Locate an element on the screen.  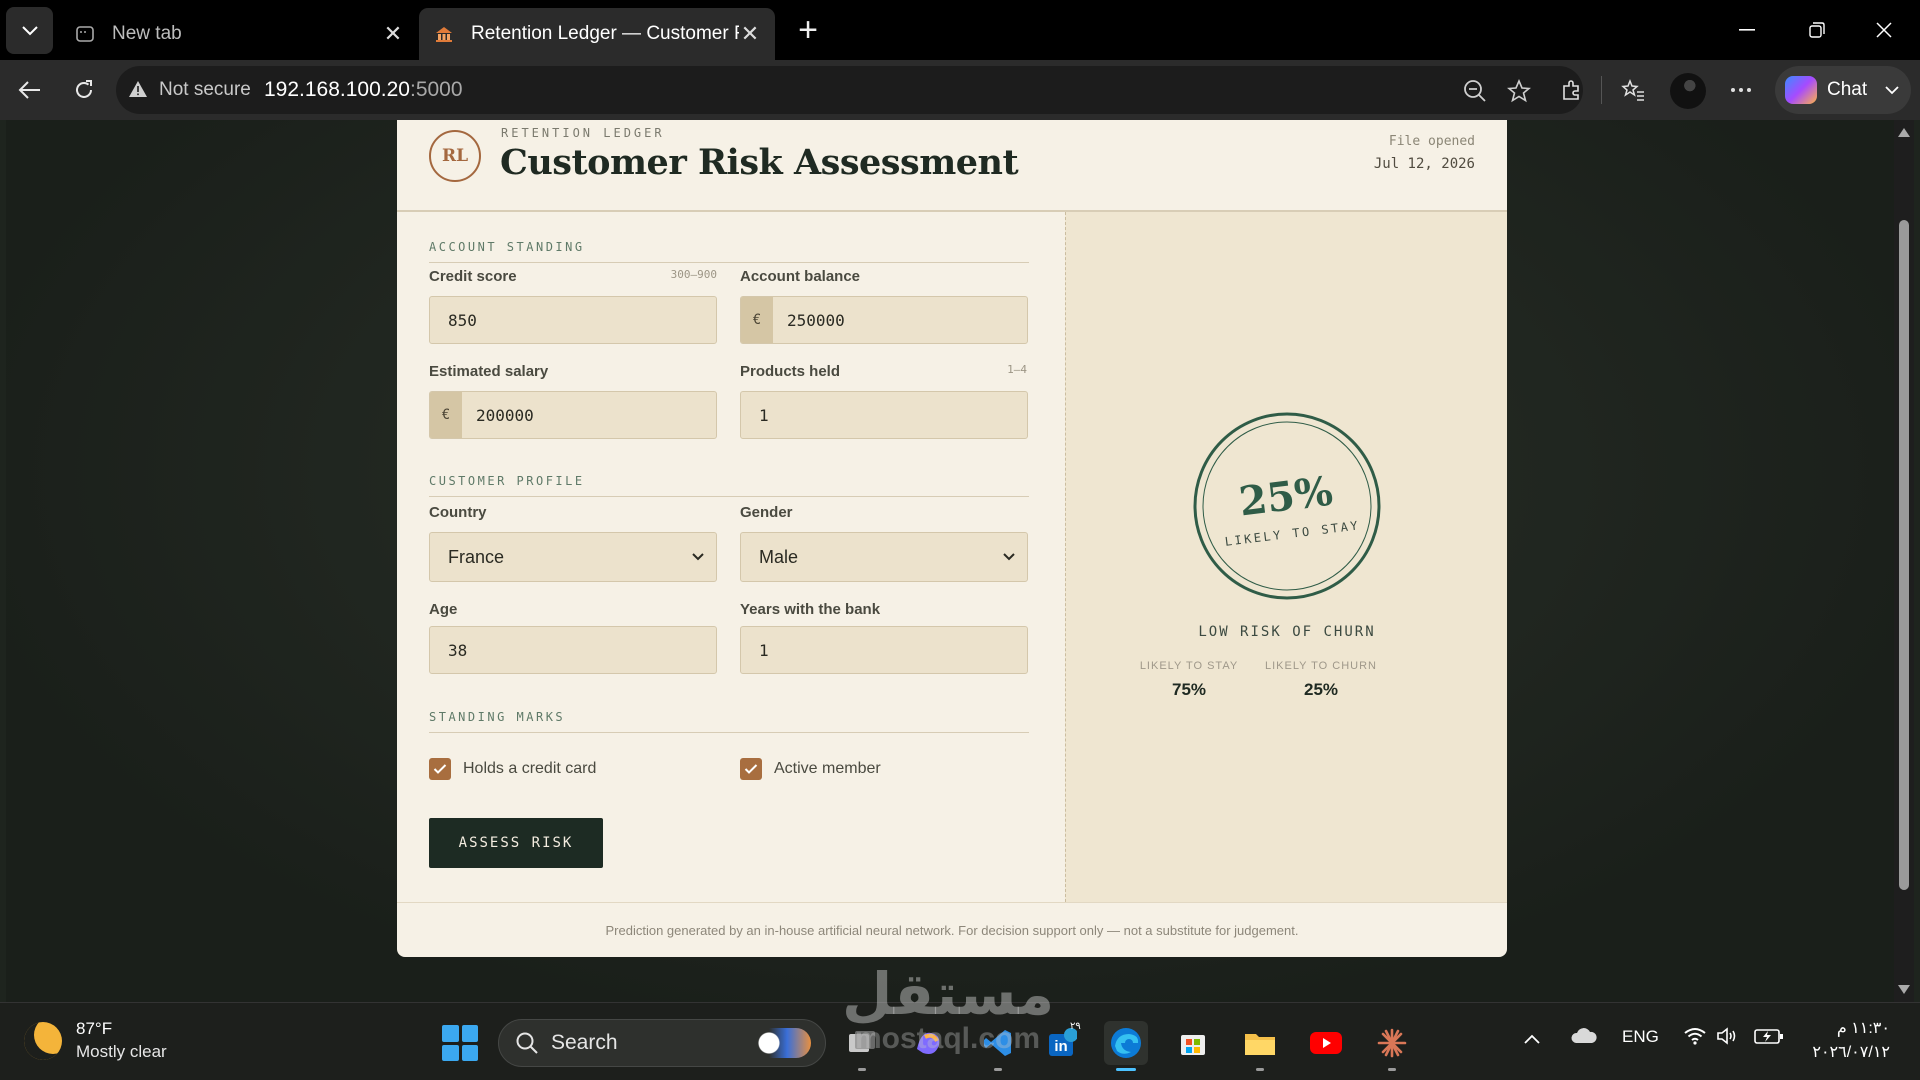
scroll-thumb is located at coordinates (1904, 555).